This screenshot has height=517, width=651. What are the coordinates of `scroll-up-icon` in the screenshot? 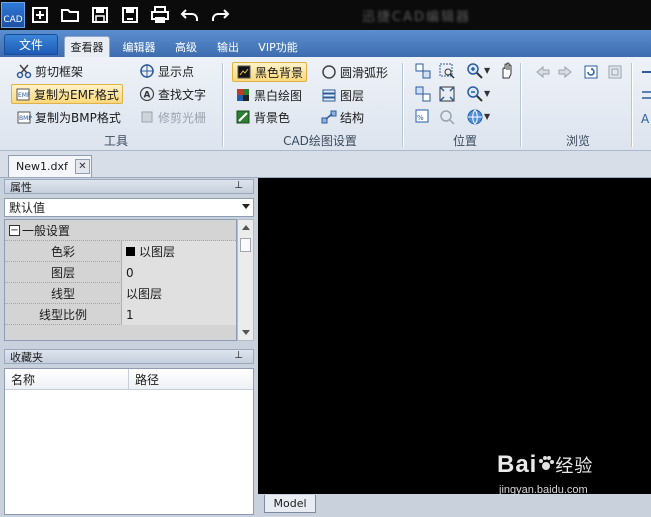 It's located at (246, 227).